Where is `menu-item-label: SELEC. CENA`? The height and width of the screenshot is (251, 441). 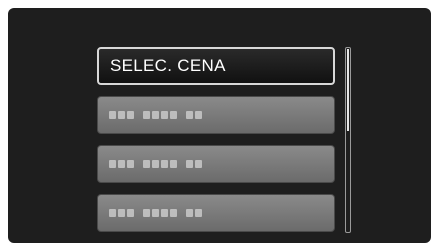
menu-item-label: SELEC. CENA is located at coordinates (168, 65).